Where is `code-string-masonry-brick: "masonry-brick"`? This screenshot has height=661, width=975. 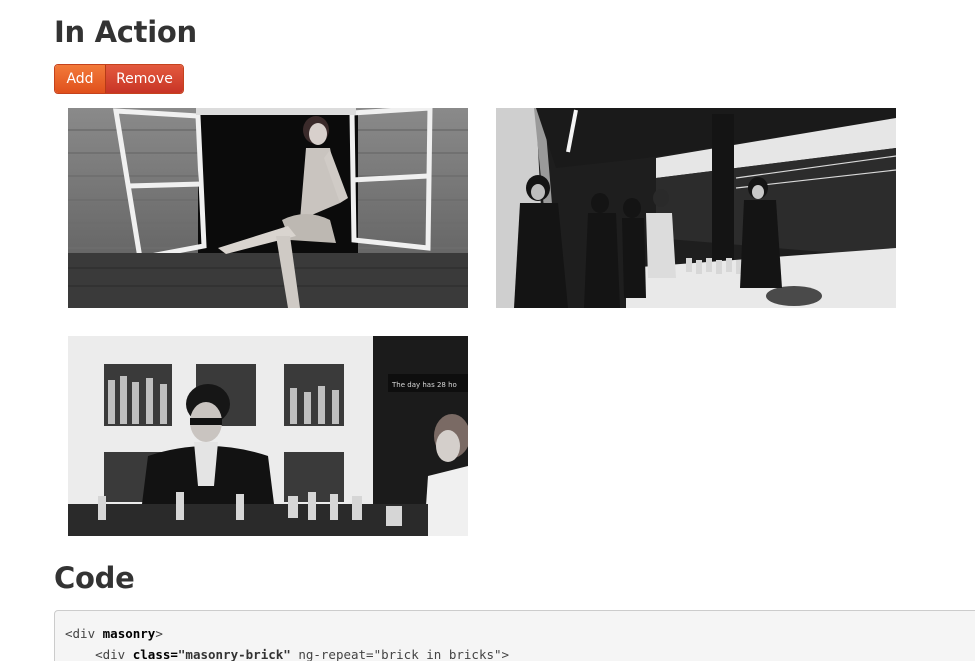 code-string-masonry-brick: "masonry-brick" is located at coordinates (234, 654).